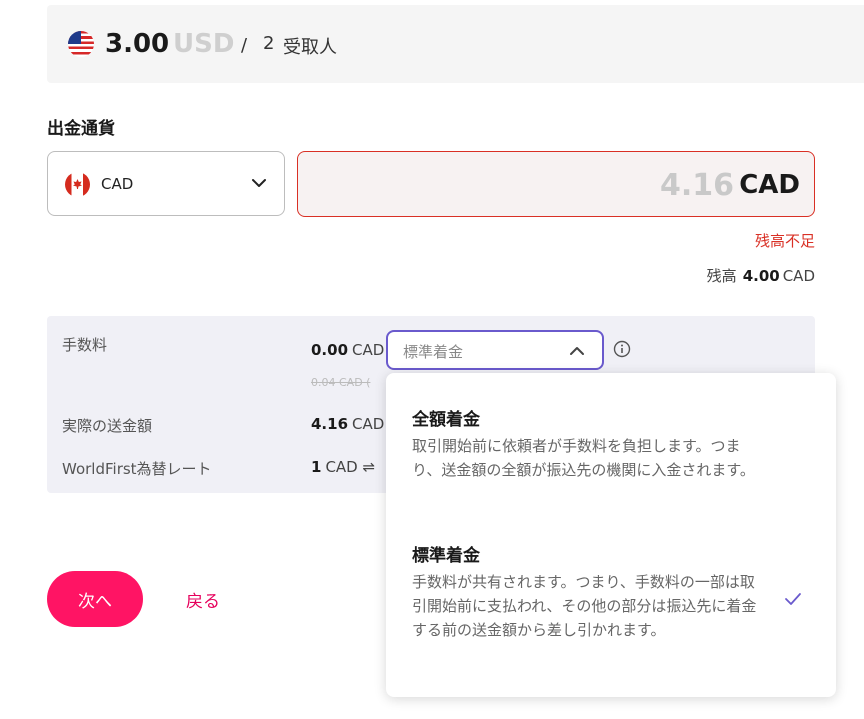  I want to click on exchange-rate-label: WorldFirst為替レート, so click(137, 469).